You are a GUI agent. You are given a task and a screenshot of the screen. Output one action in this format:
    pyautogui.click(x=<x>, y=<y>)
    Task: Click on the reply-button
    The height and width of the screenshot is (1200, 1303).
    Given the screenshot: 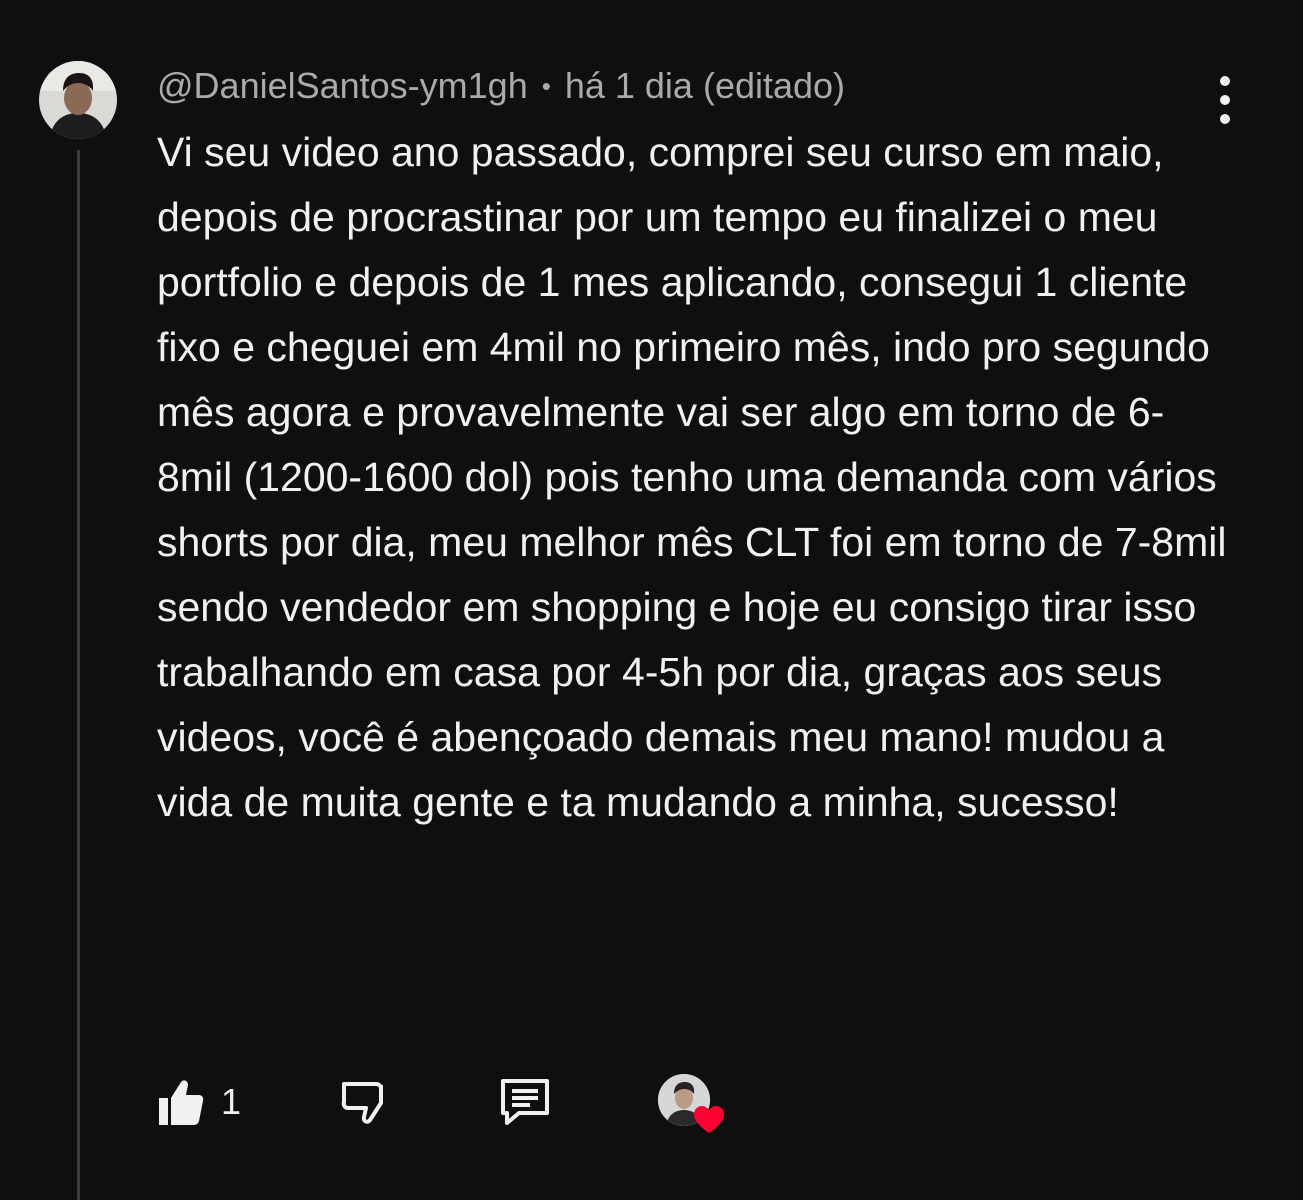 What is the action you would take?
    pyautogui.click(x=525, y=1102)
    